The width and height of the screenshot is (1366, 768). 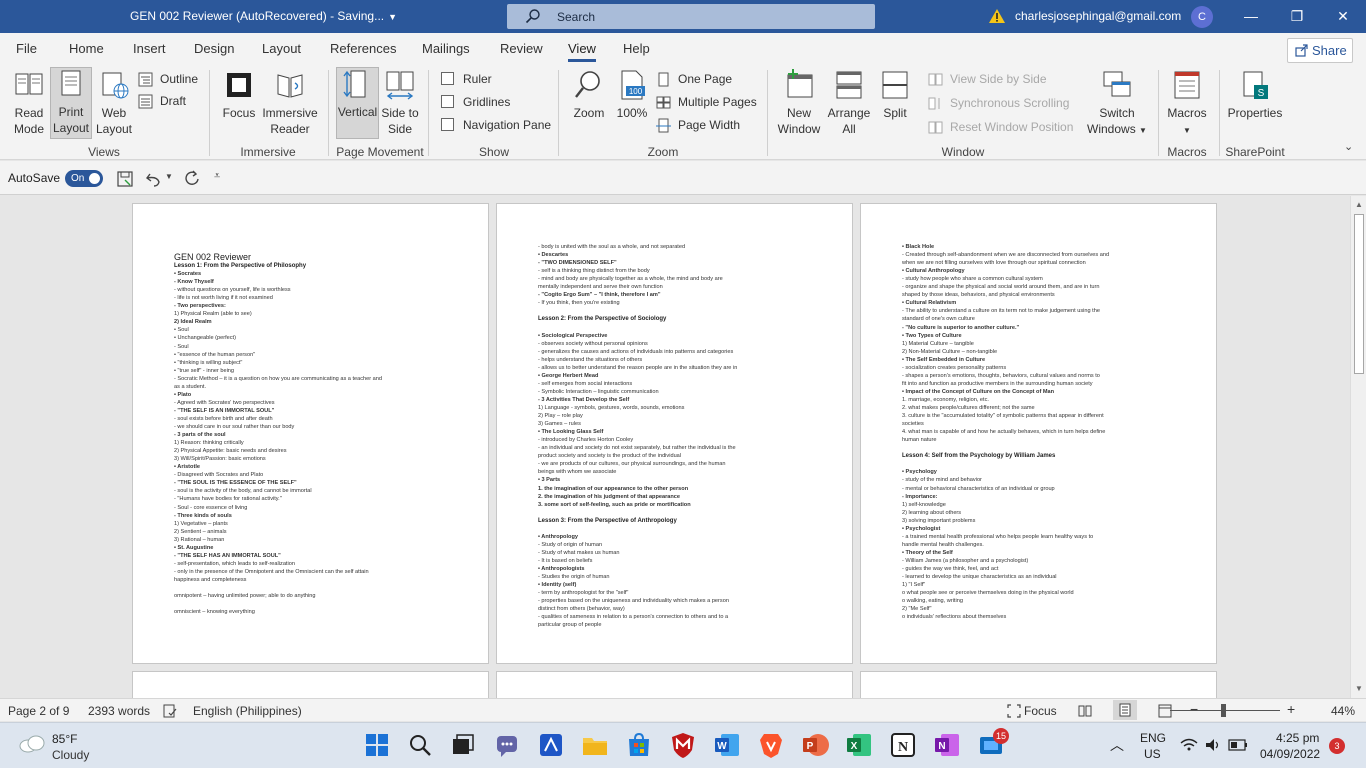 I want to click on web-layout-button: Web Layout, so click(x=114, y=105).